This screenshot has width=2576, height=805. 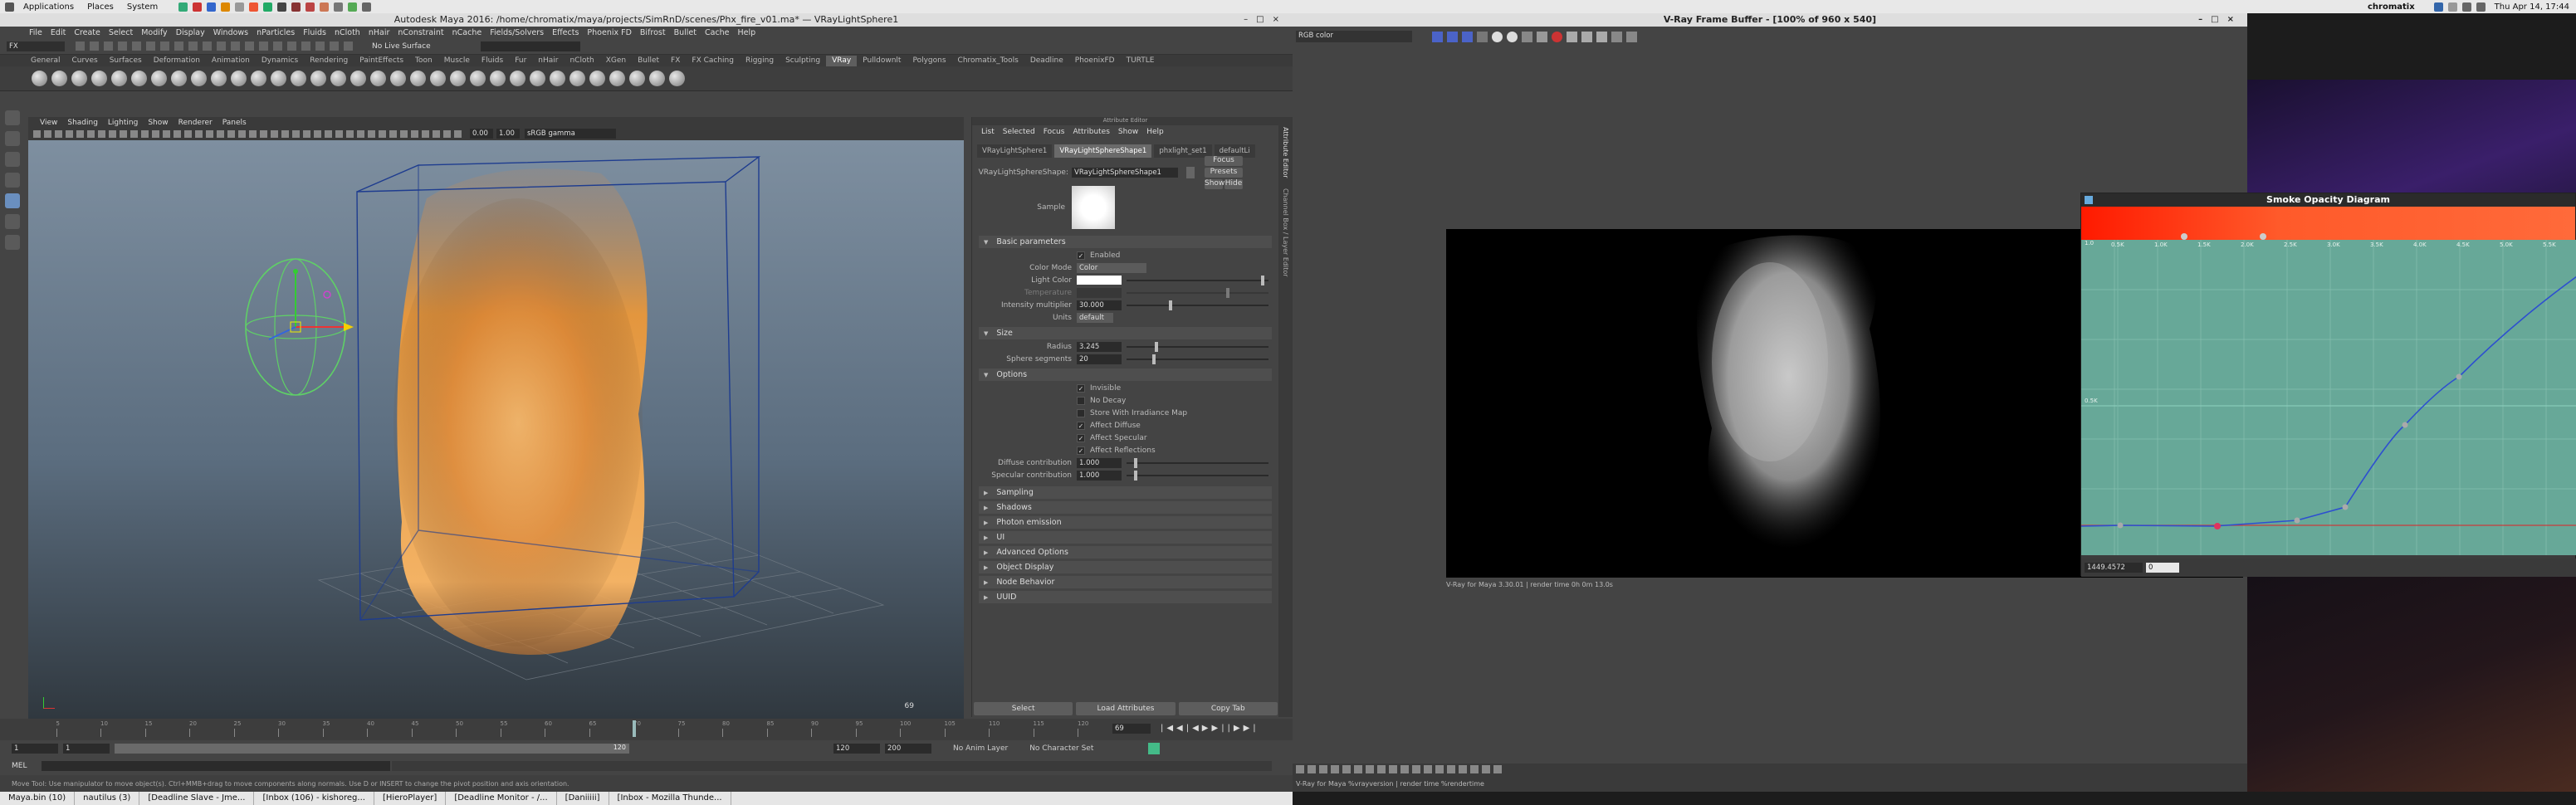 What do you see at coordinates (803, 61) in the screenshot?
I see `shelf-tab-sculpting: Sculpting` at bounding box center [803, 61].